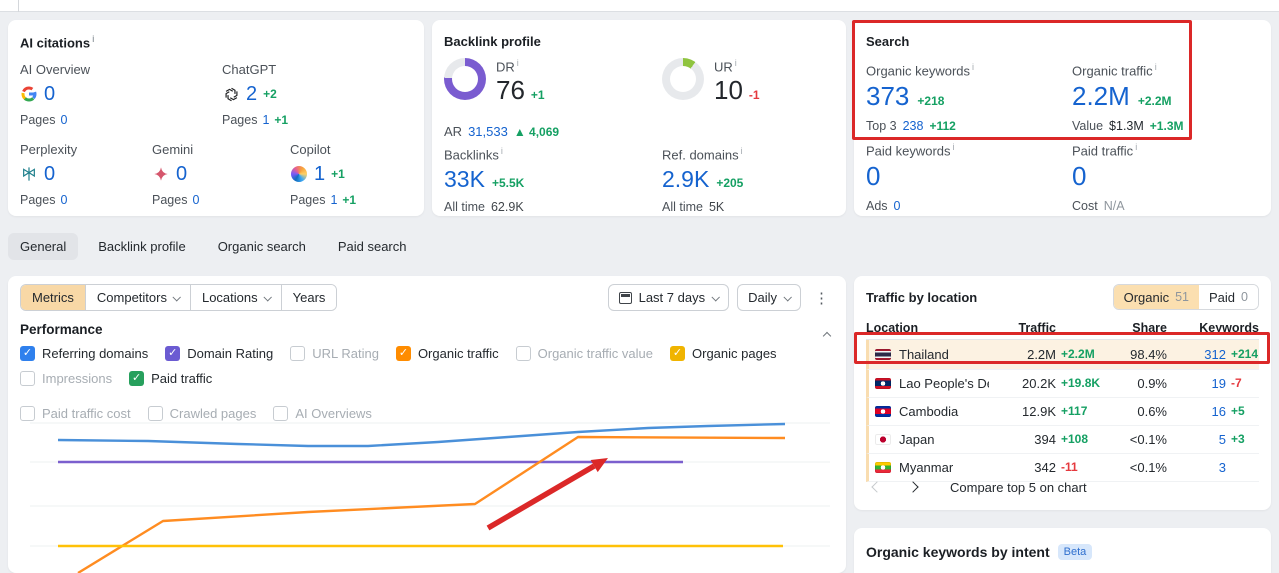 This screenshot has height=573, width=1279. What do you see at coordinates (682, 207) in the screenshot?
I see `all-time-label: All time` at bounding box center [682, 207].